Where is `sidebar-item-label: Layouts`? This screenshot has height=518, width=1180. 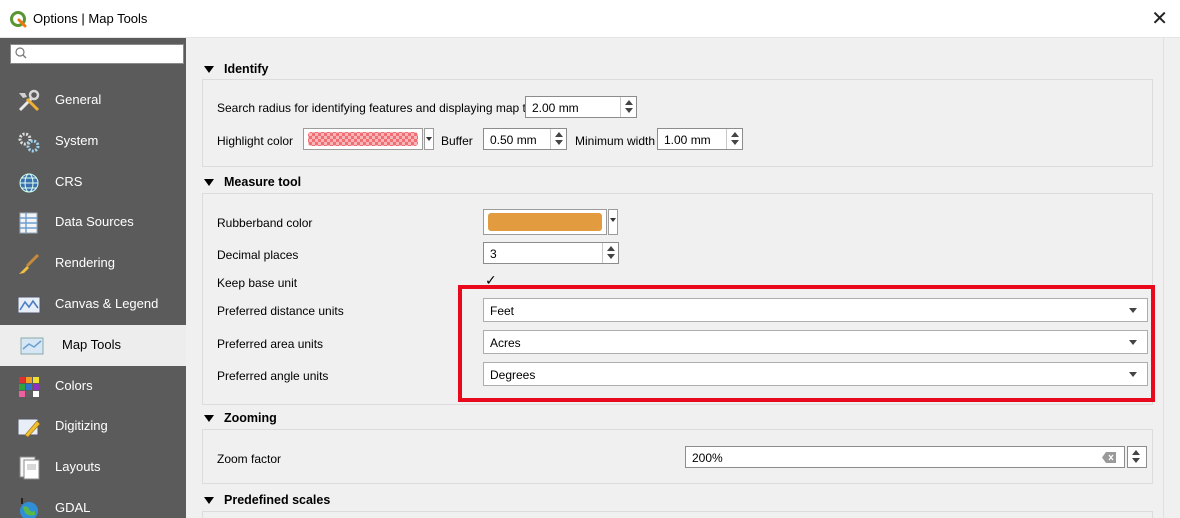
sidebar-item-label: Layouts is located at coordinates (78, 467).